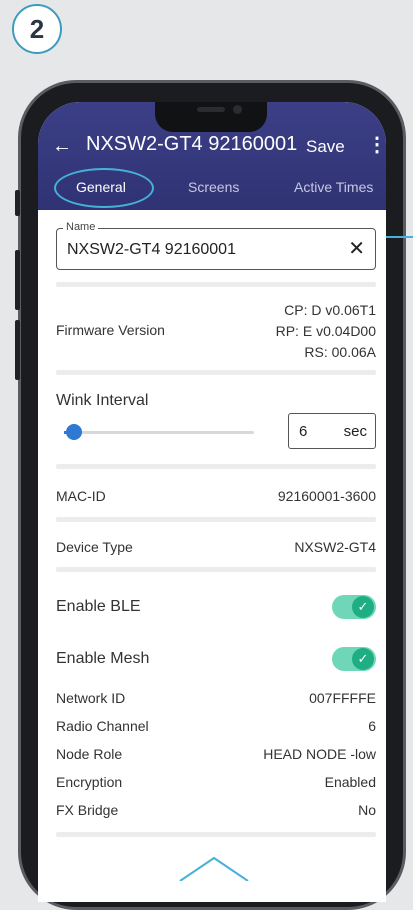 This screenshot has width=413, height=910. What do you see at coordinates (342, 698) in the screenshot?
I see `network-id-value: 007FFFFE` at bounding box center [342, 698].